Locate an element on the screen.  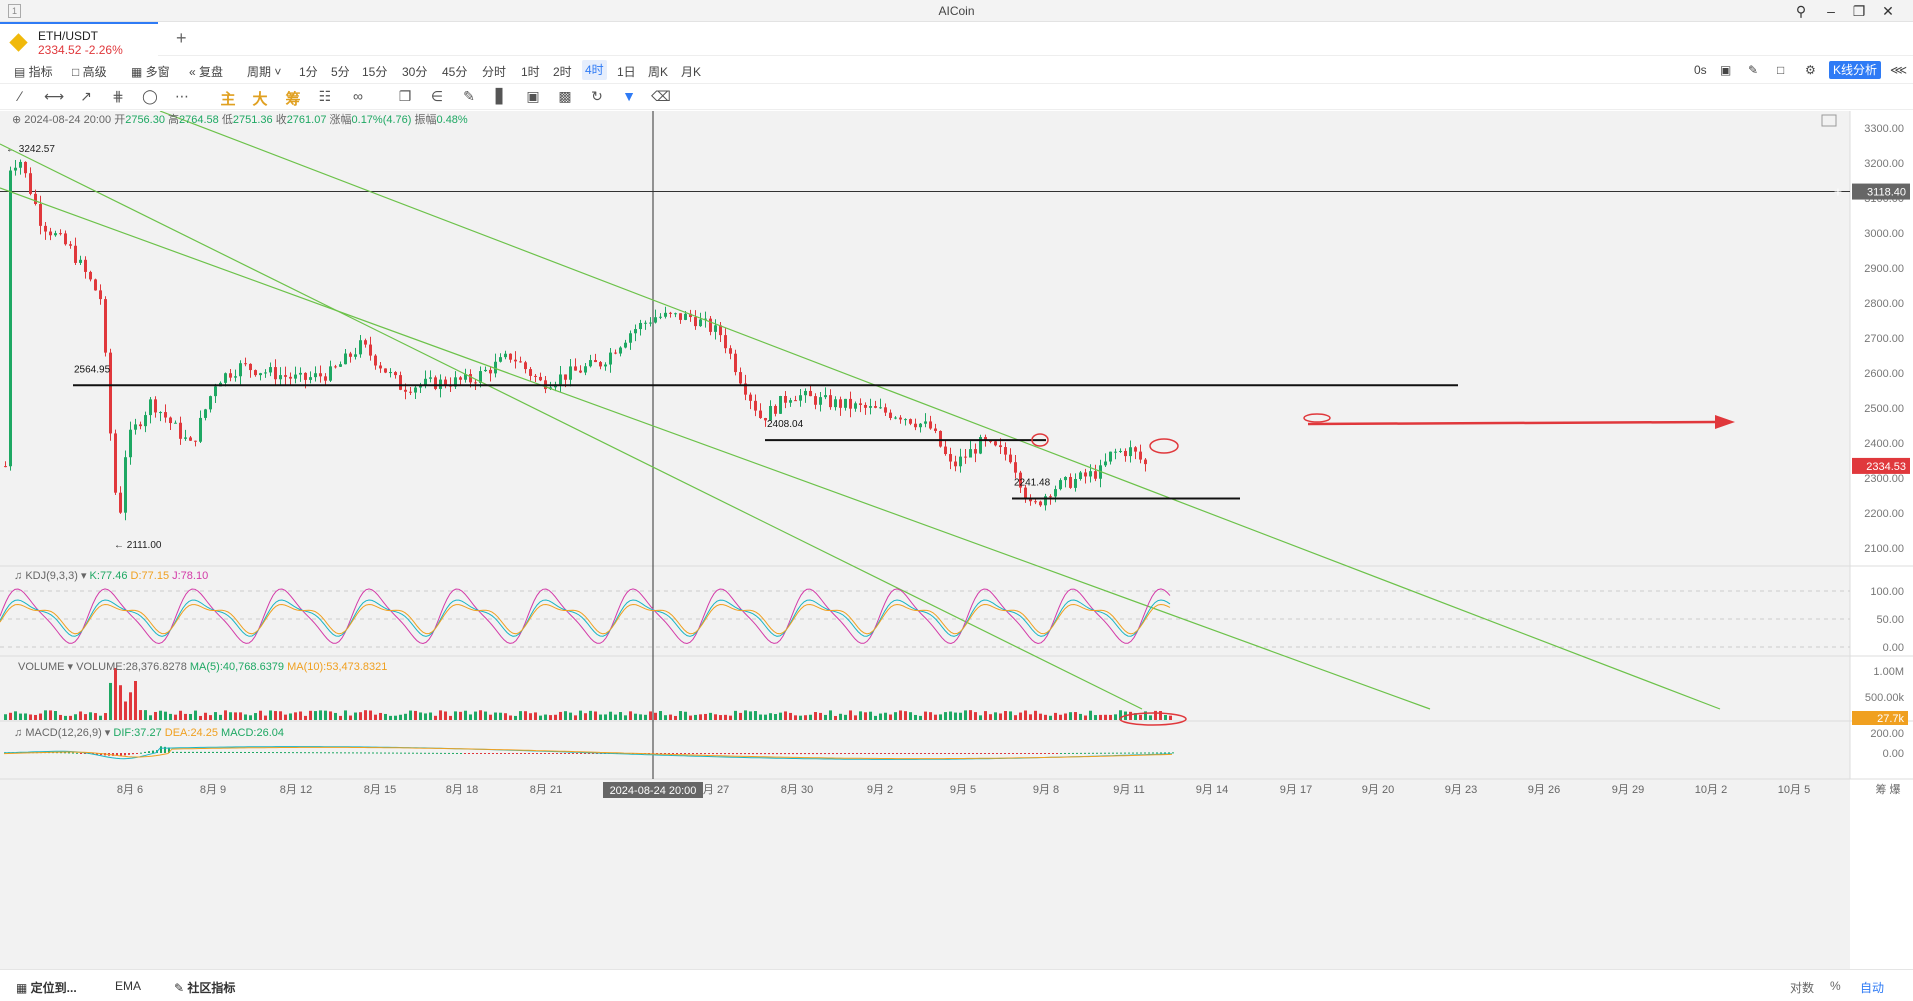
period-timeline: 分时 is located at coordinates (494, 71).